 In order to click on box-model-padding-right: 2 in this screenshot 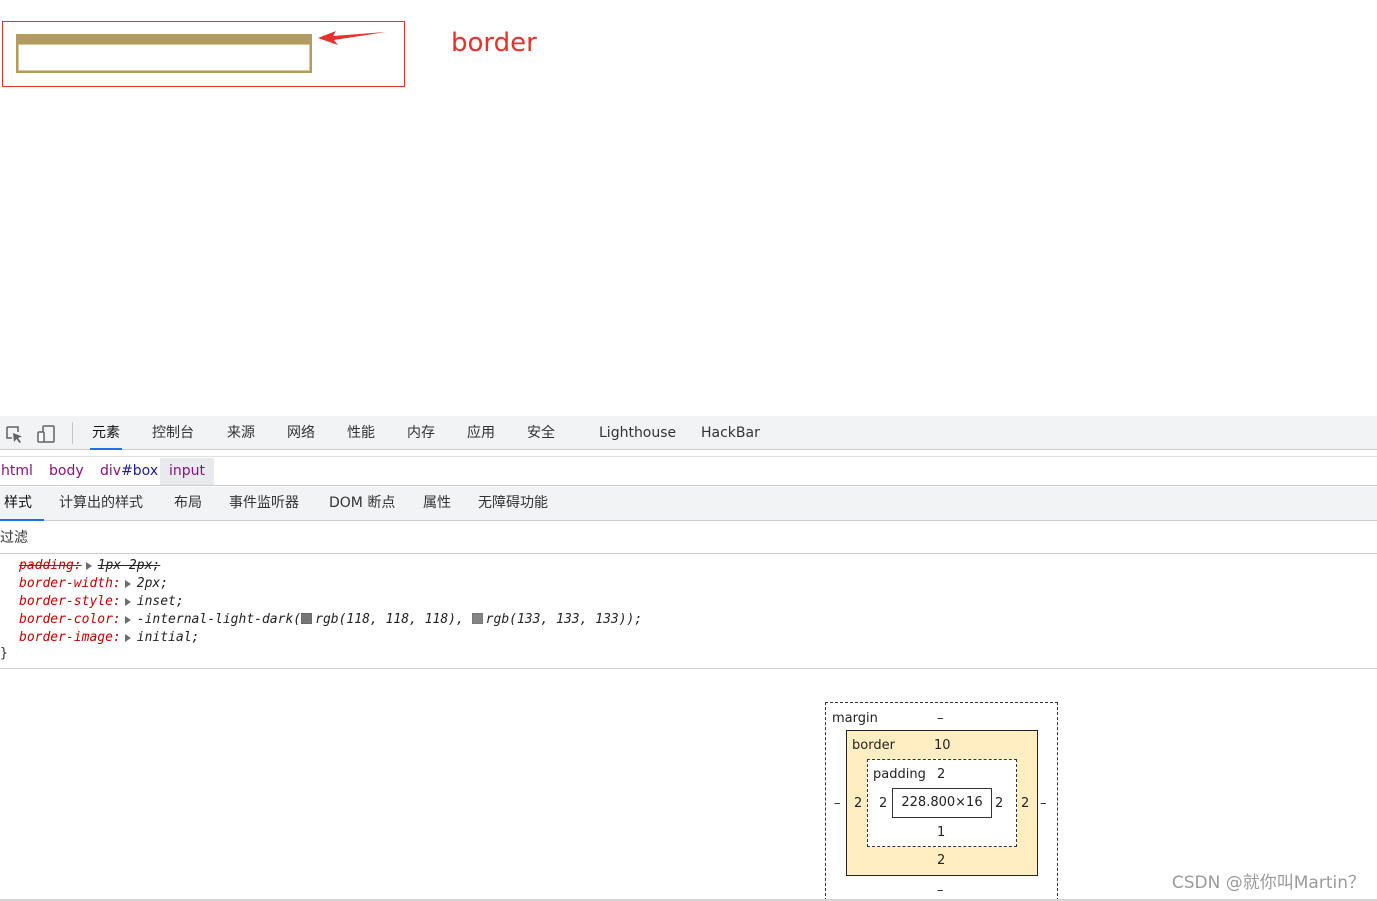, I will do `click(999, 804)`.